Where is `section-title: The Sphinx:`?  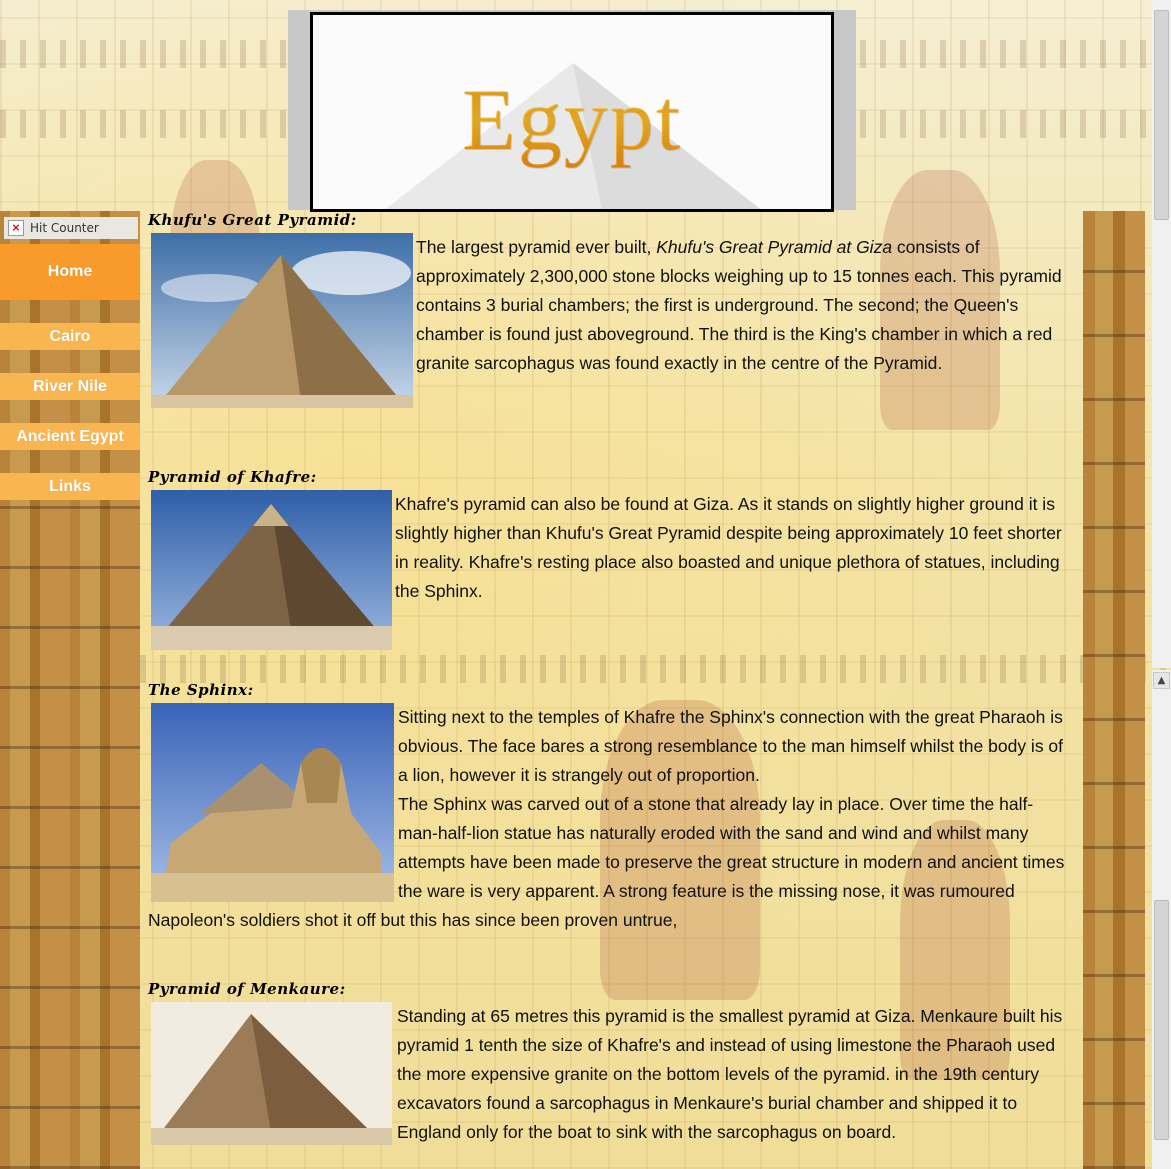
section-title: The Sphinx: is located at coordinates (201, 690).